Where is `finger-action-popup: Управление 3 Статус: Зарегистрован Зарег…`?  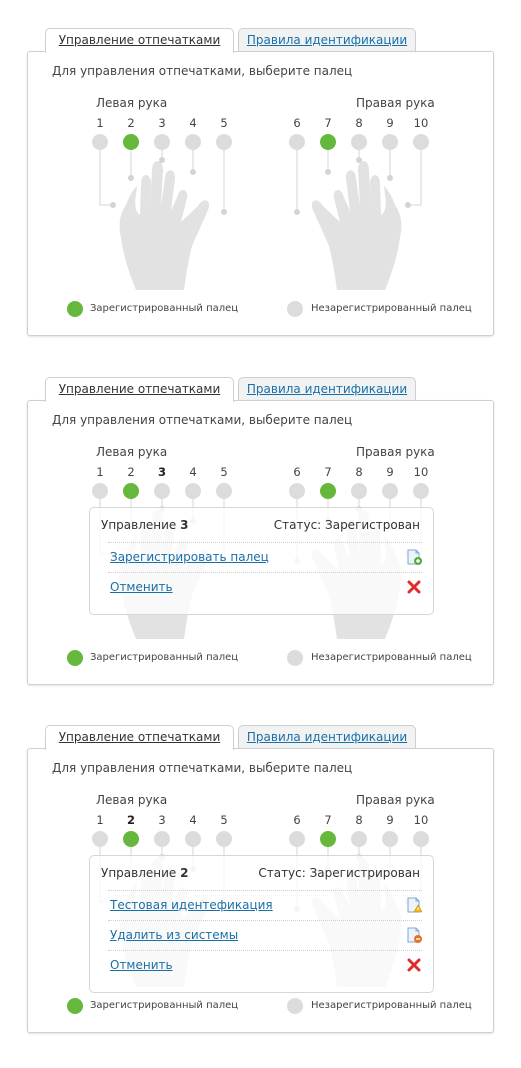
finger-action-popup: Управление 3 Статус: Зарегистрован Зарег… is located at coordinates (261, 561).